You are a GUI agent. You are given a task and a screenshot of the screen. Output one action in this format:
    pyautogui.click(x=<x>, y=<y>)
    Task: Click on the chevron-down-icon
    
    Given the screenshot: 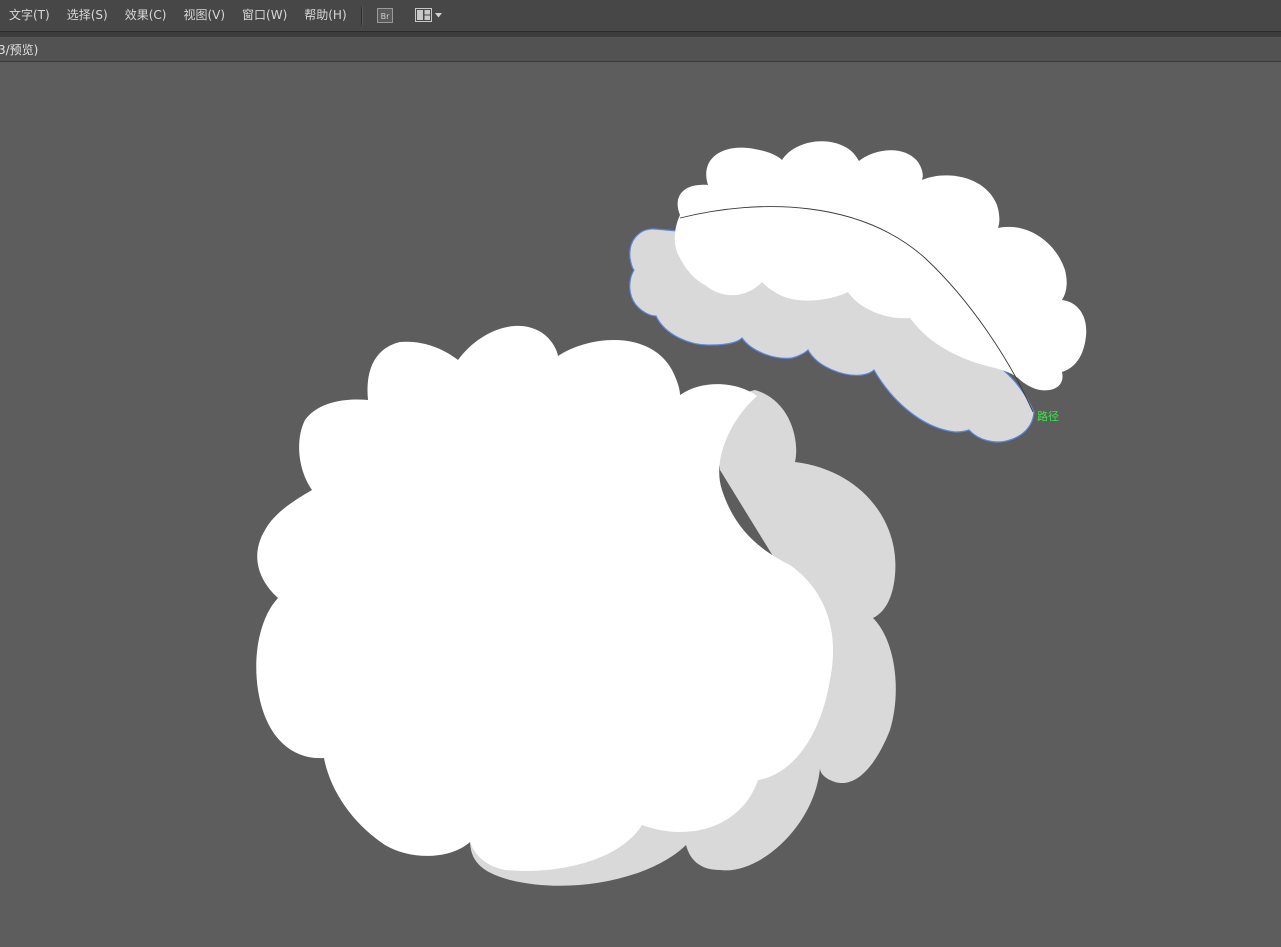 What is the action you would take?
    pyautogui.click(x=438, y=15)
    